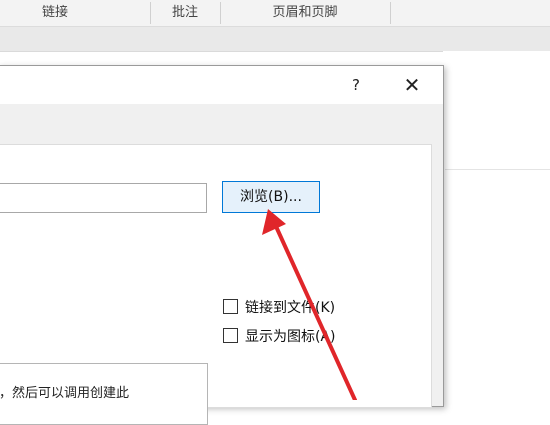 This screenshot has height=425, width=550. Describe the element at coordinates (356, 85) in the screenshot. I see `help-button: ?` at that location.